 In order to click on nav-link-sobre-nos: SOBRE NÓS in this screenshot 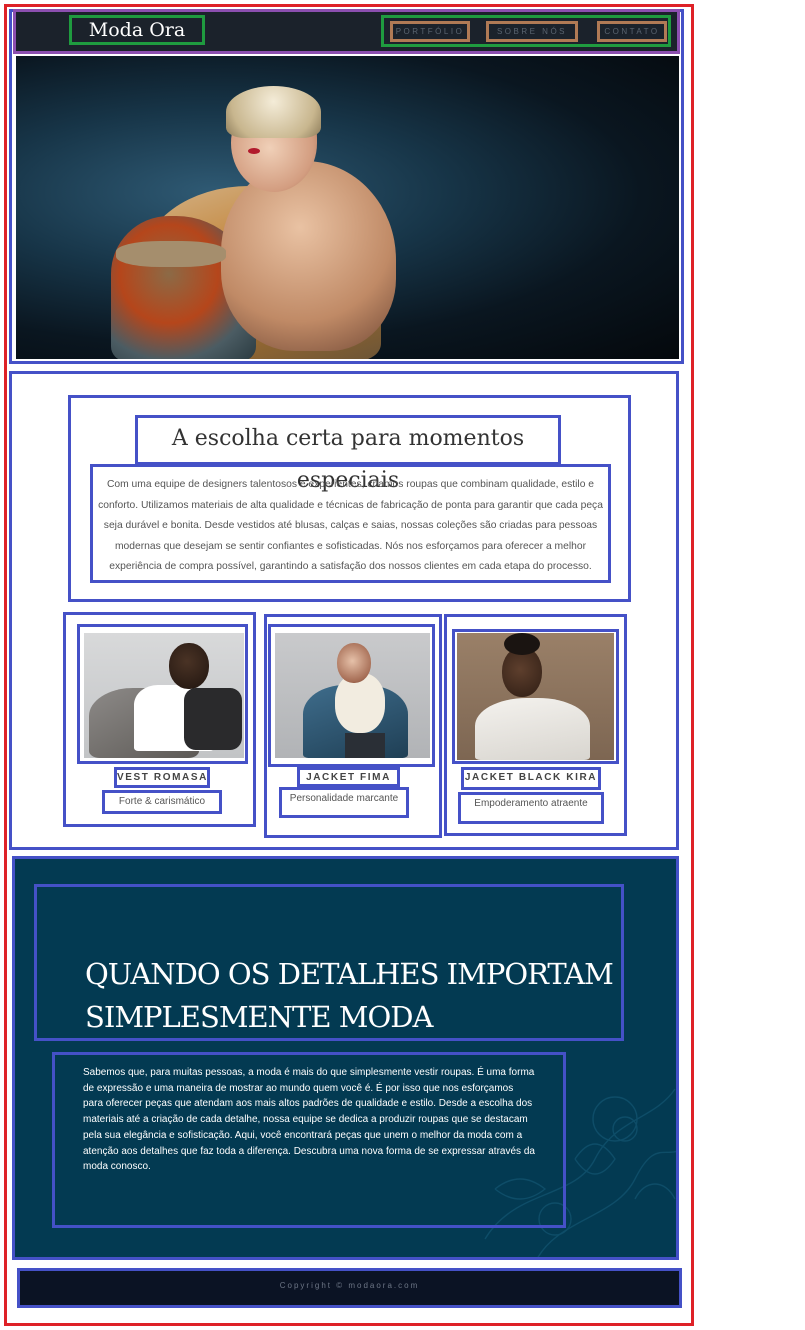, I will do `click(532, 31)`.